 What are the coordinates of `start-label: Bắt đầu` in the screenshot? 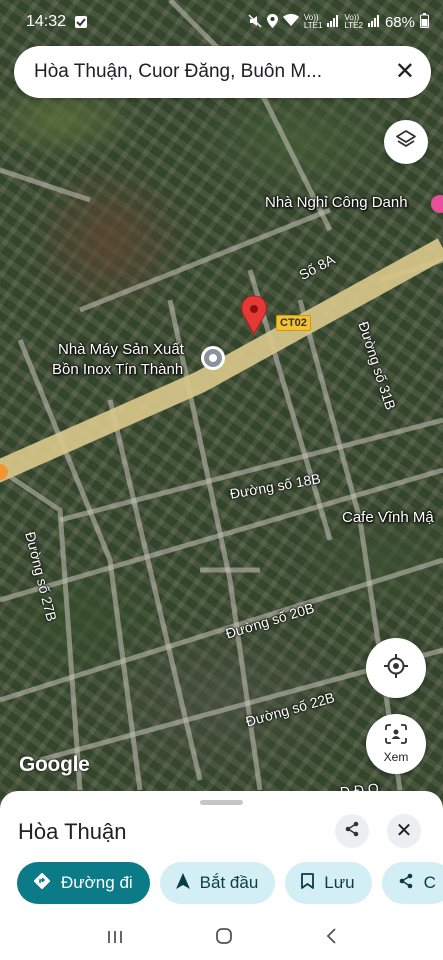 It's located at (229, 882).